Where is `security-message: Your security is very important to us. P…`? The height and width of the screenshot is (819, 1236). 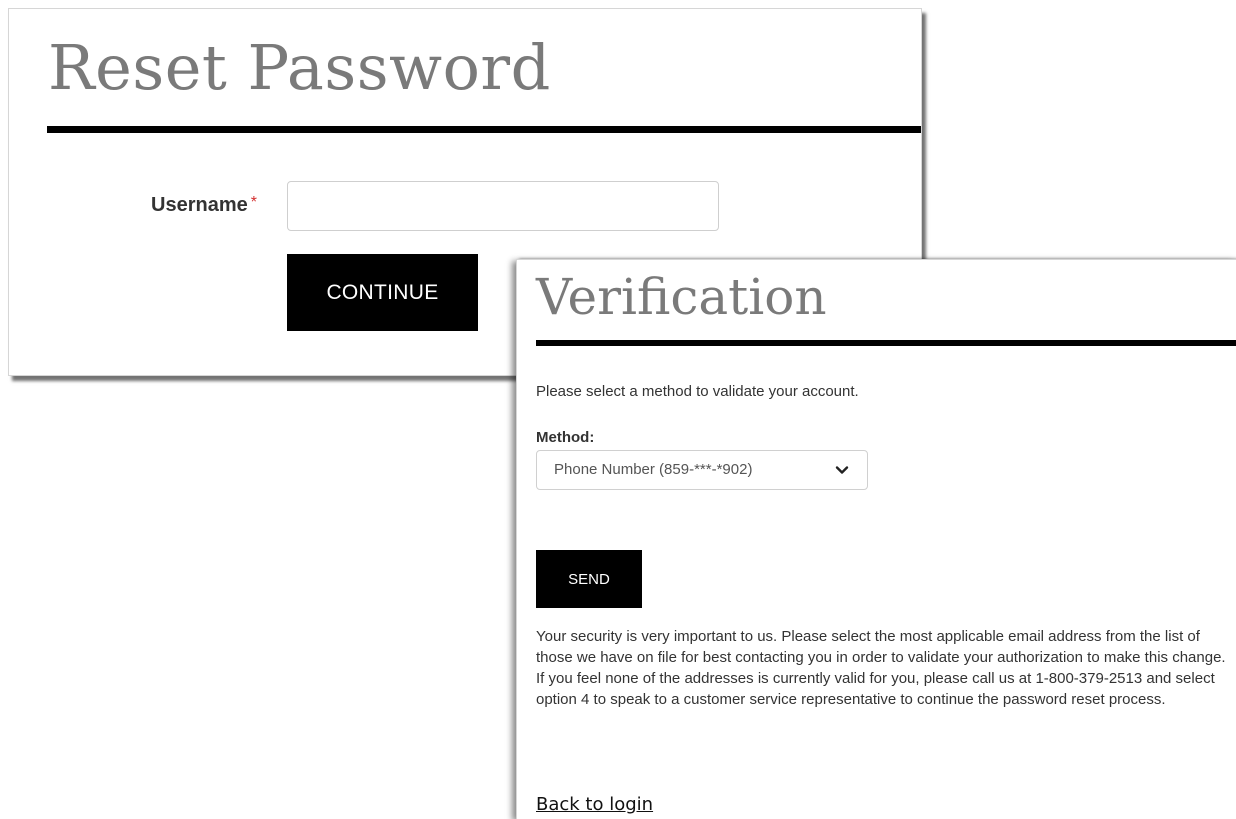
security-message: Your security is very important to us. P… is located at coordinates (881, 668).